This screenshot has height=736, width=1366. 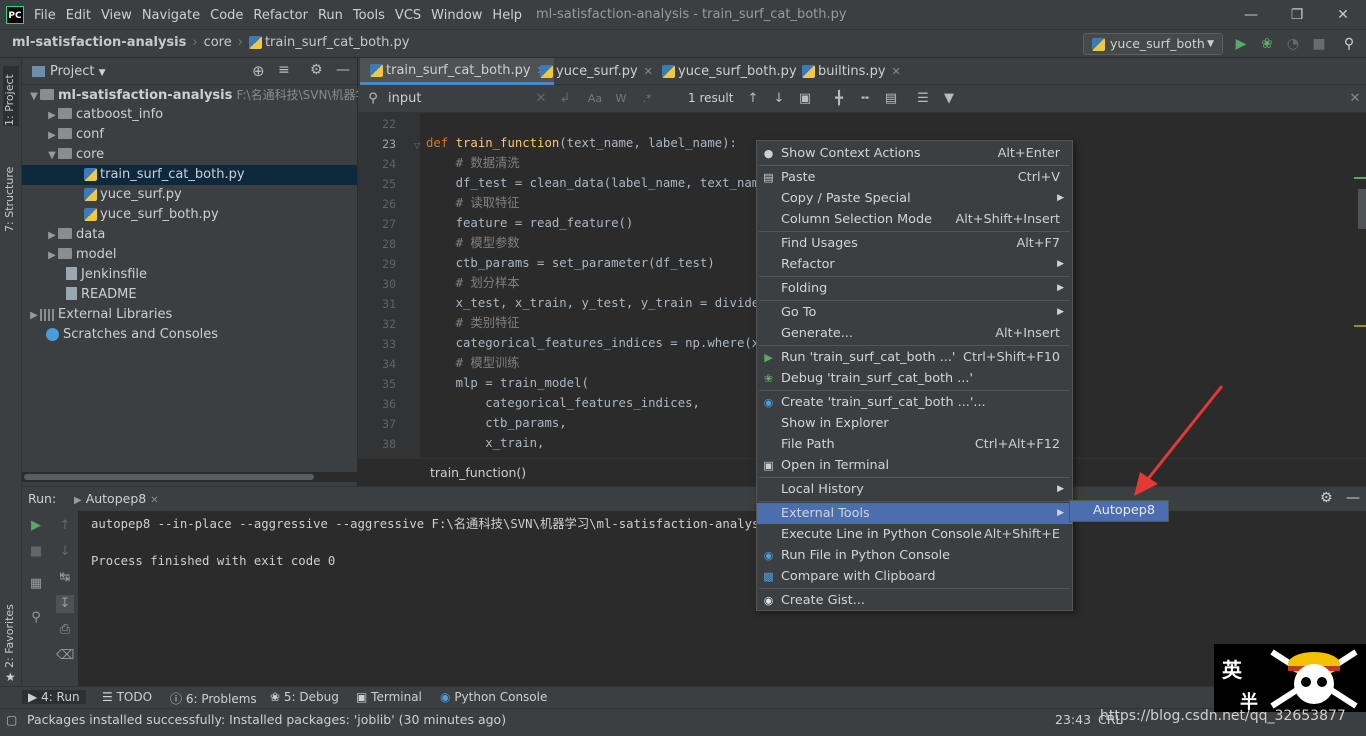 I want to click on menu-item-show-context-actions: ● Show Context Actions Alt+Enter, so click(x=914, y=153).